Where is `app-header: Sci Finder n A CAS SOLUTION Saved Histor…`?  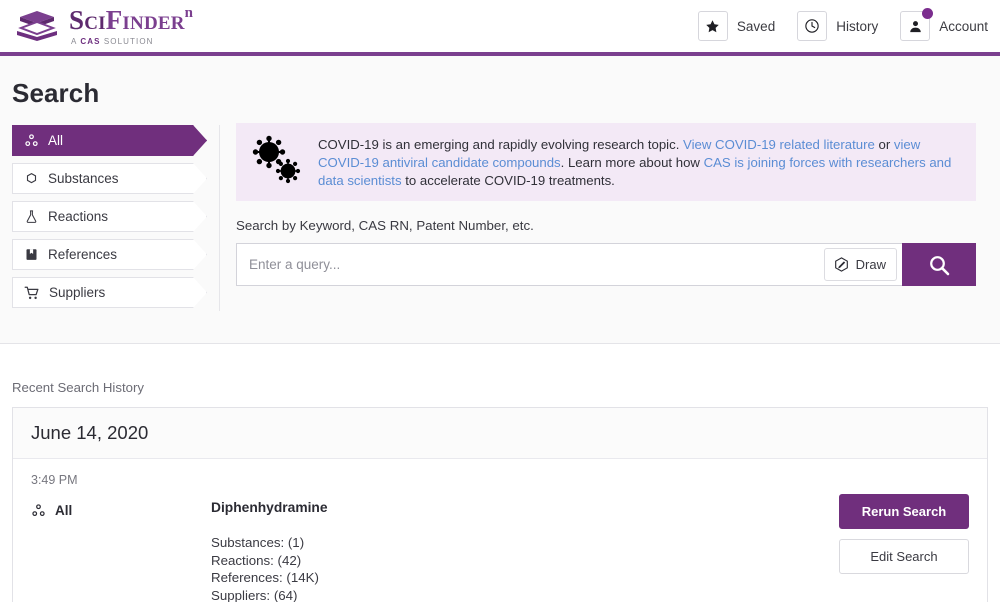
app-header: Sci Finder n A CAS SOLUTION Saved Histor… is located at coordinates (500, 26).